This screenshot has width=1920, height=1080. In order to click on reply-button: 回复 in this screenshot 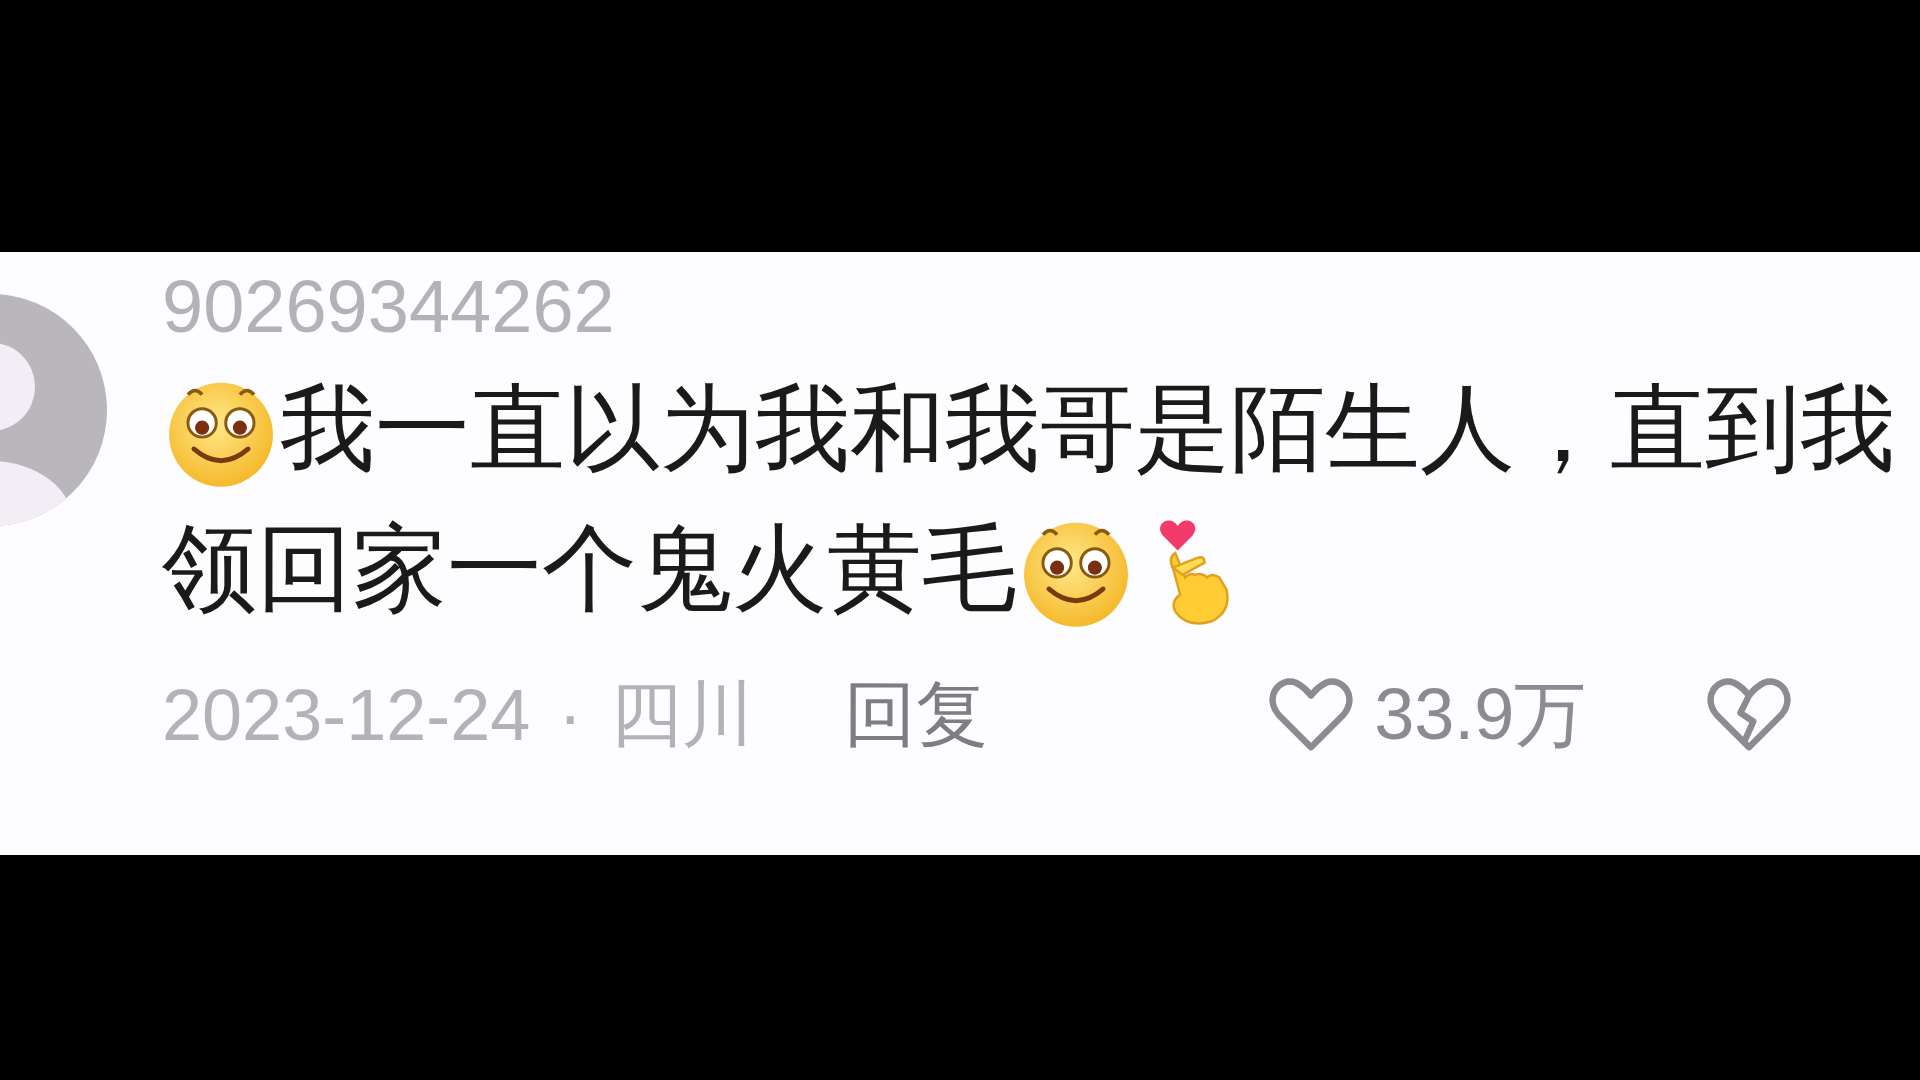, I will do `click(916, 715)`.